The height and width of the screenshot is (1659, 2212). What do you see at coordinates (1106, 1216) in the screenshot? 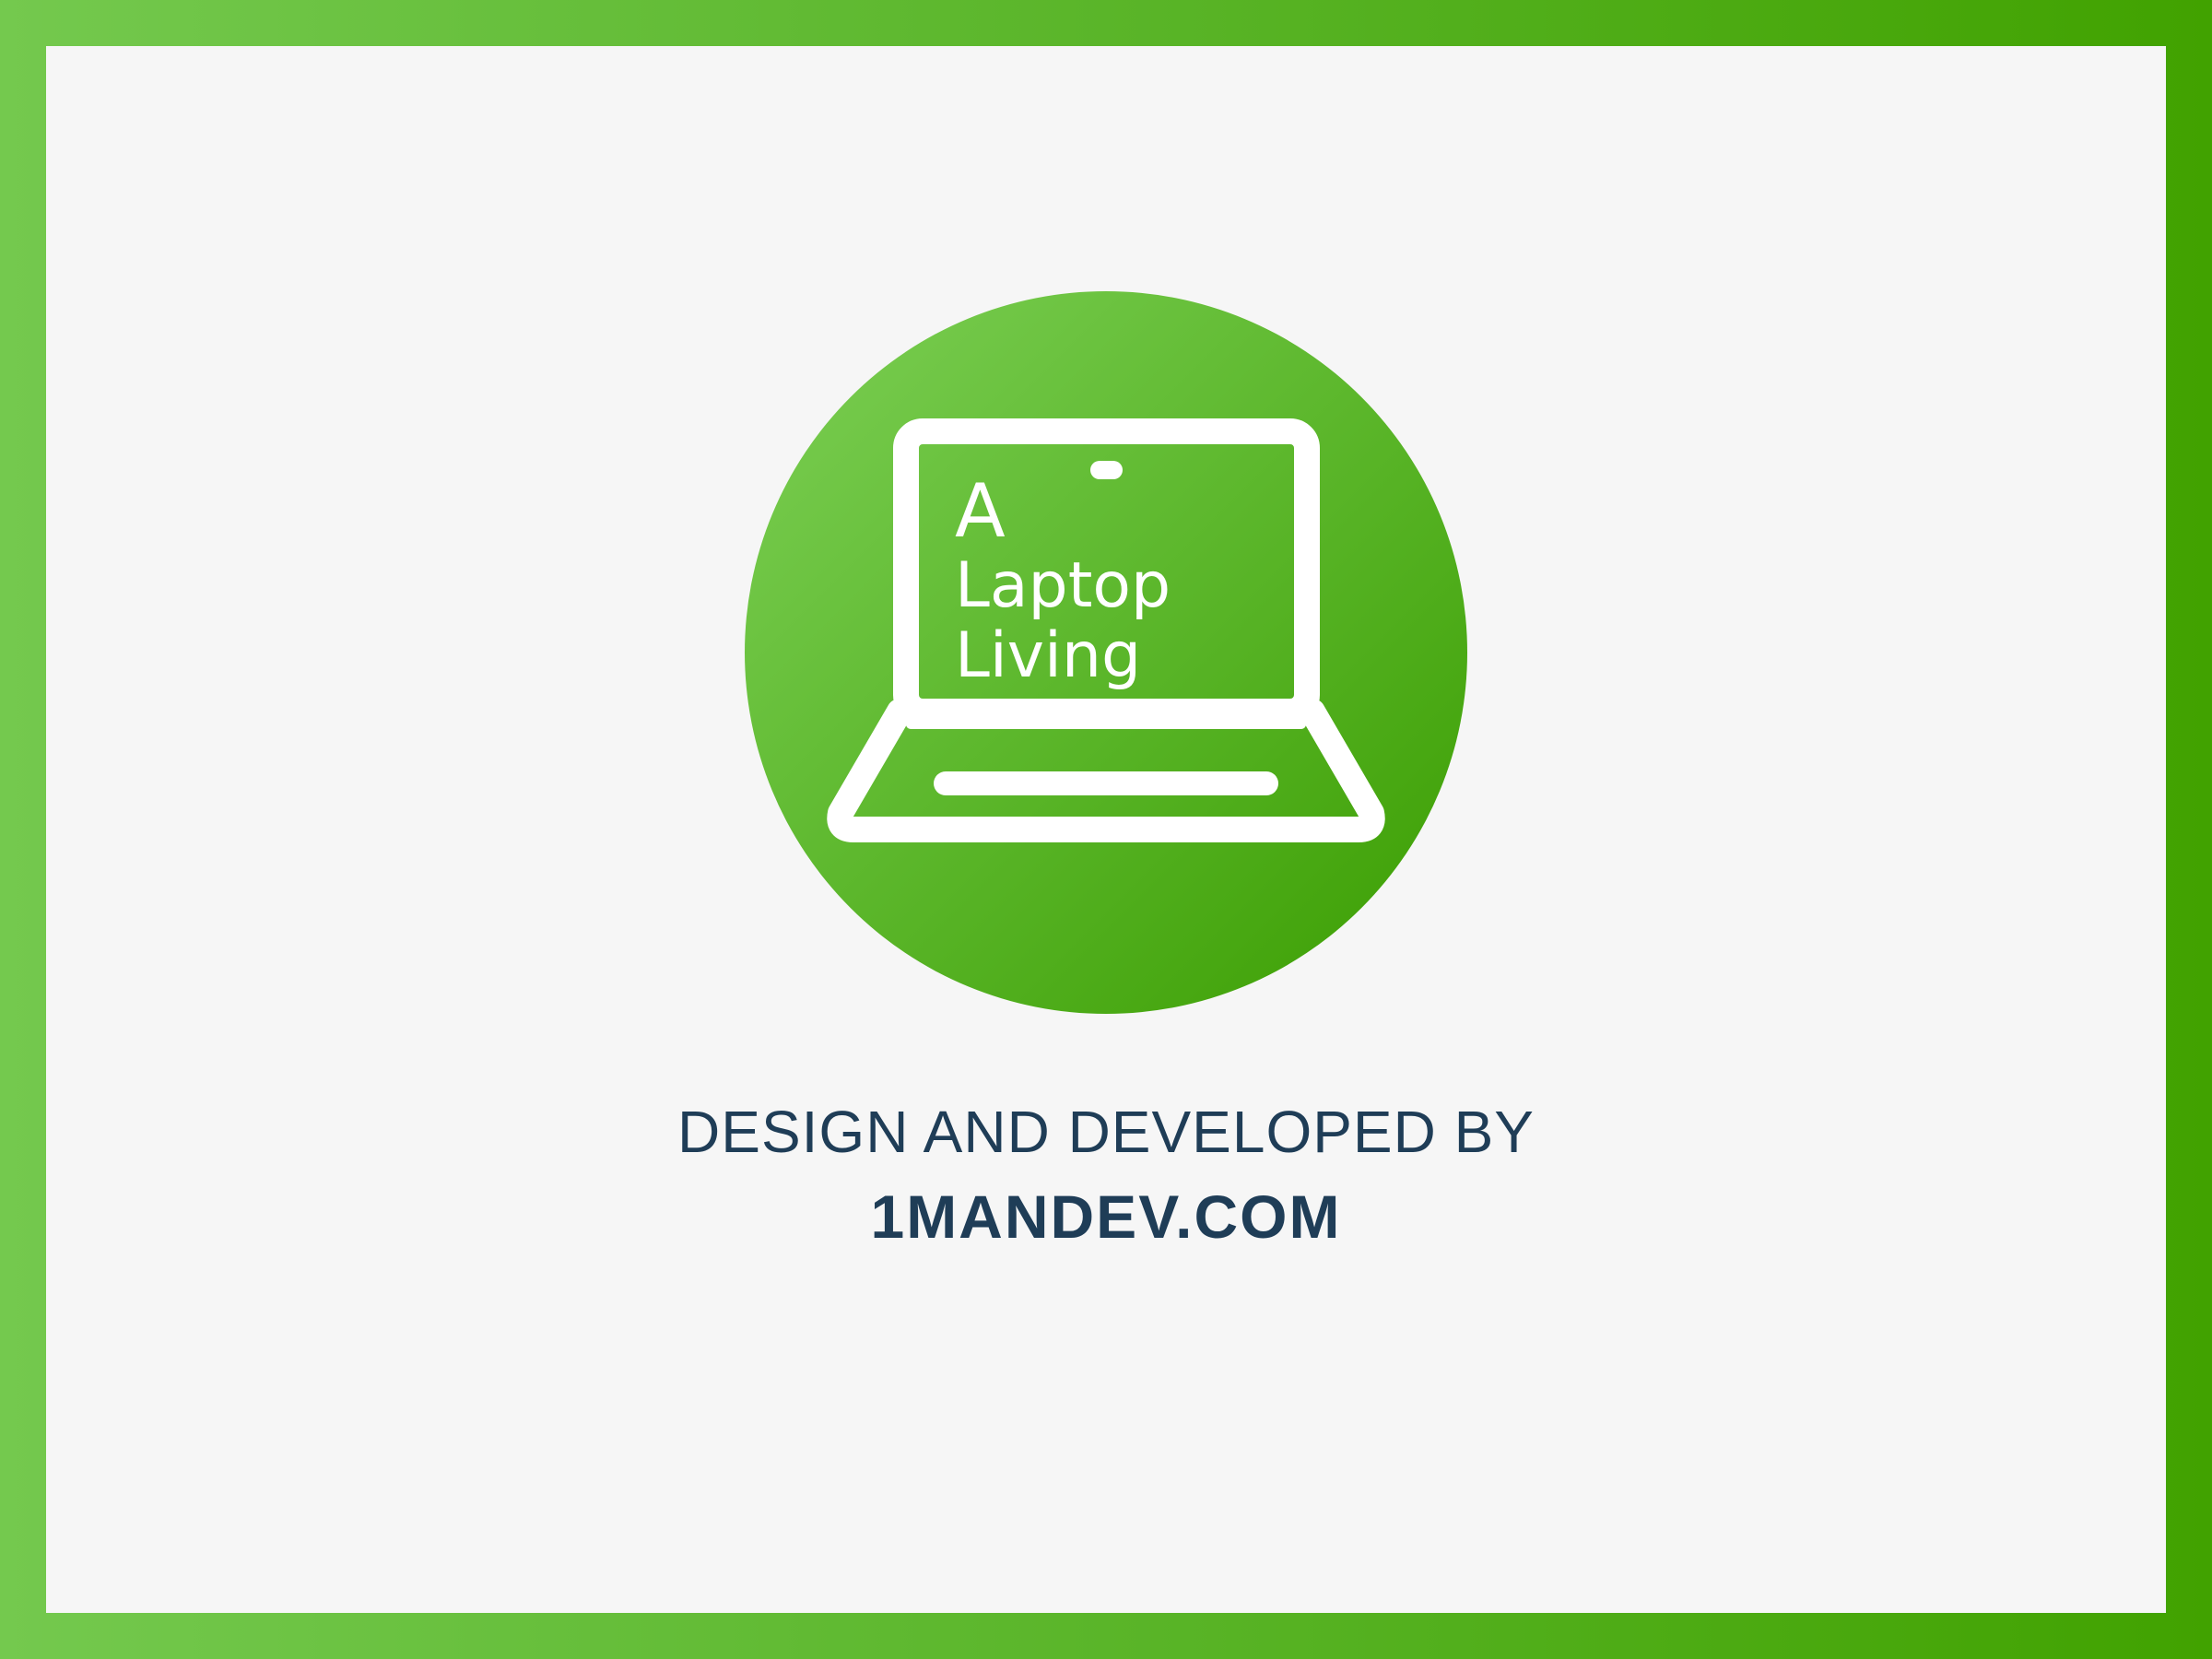
I see `credit-site: 1MANDEV.COM` at bounding box center [1106, 1216].